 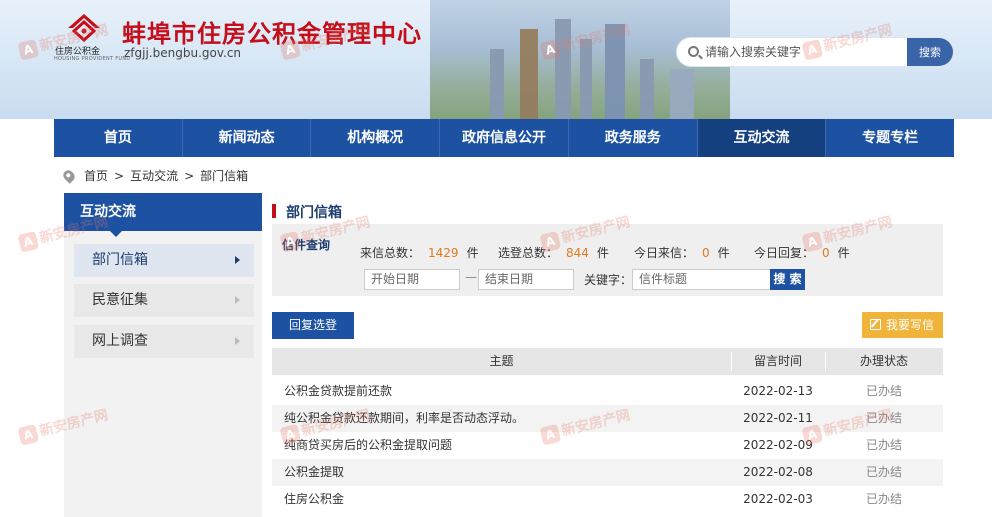 What do you see at coordinates (528, 253) in the screenshot?
I see `stat-selected-label: 选登总数：` at bounding box center [528, 253].